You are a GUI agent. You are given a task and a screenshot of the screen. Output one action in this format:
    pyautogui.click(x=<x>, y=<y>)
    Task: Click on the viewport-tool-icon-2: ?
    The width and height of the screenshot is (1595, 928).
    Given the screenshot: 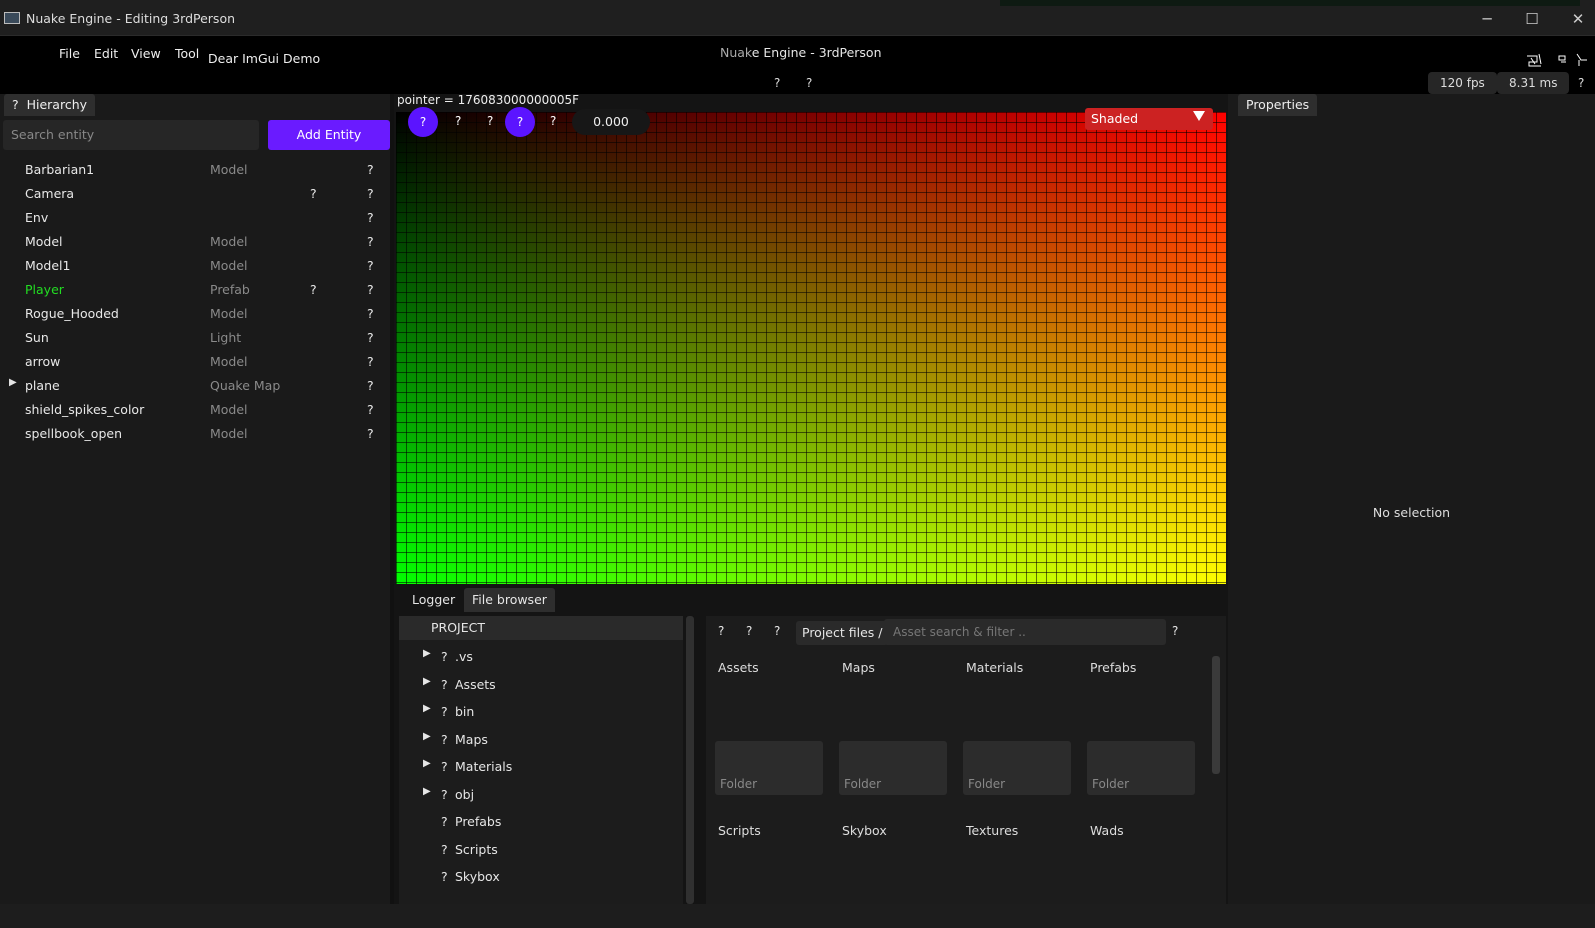 What is the action you would take?
    pyautogui.click(x=458, y=121)
    